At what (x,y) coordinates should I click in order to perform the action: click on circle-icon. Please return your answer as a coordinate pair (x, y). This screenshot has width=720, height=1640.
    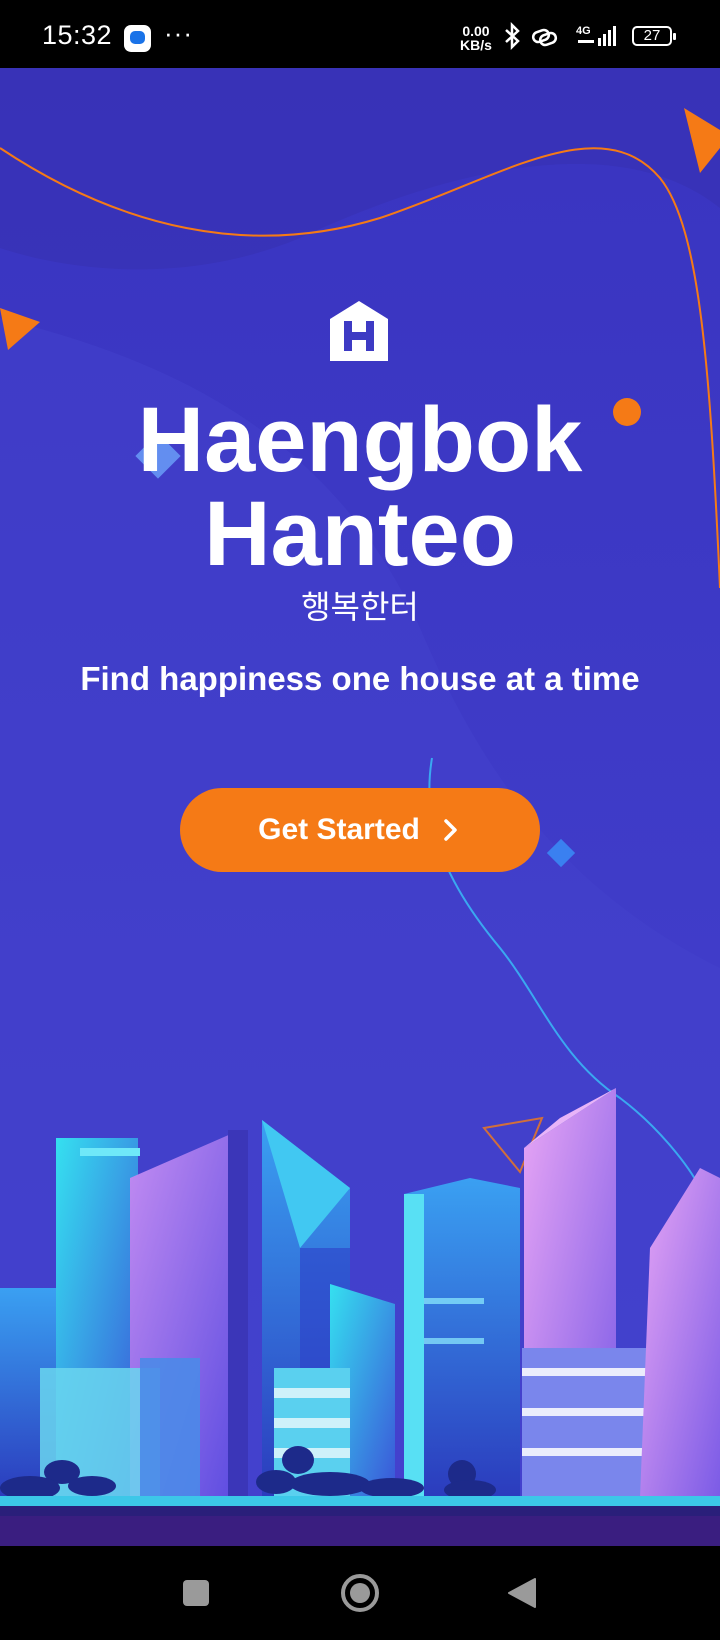
    Looking at the image, I should click on (360, 1593).